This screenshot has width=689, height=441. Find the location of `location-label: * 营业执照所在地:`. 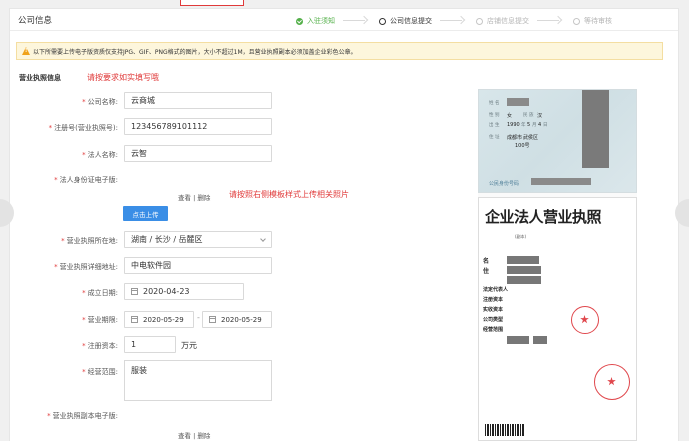

location-label: * 营业执照所在地: is located at coordinates (89, 241).